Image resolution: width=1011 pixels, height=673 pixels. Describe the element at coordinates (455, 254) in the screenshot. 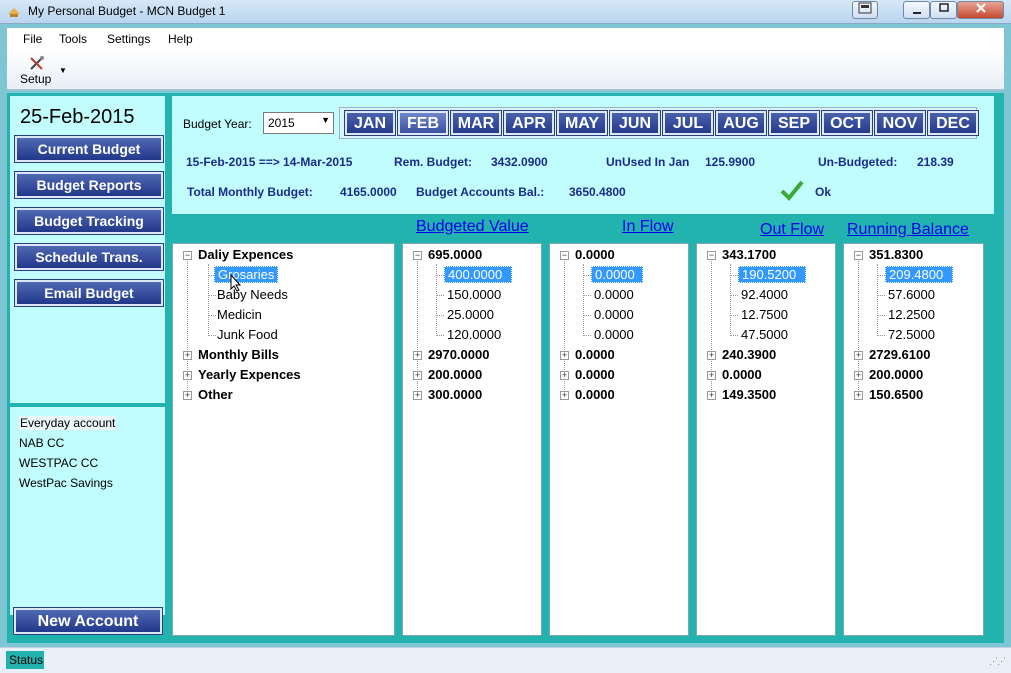

I see `budgeted-value: 695.0000` at that location.